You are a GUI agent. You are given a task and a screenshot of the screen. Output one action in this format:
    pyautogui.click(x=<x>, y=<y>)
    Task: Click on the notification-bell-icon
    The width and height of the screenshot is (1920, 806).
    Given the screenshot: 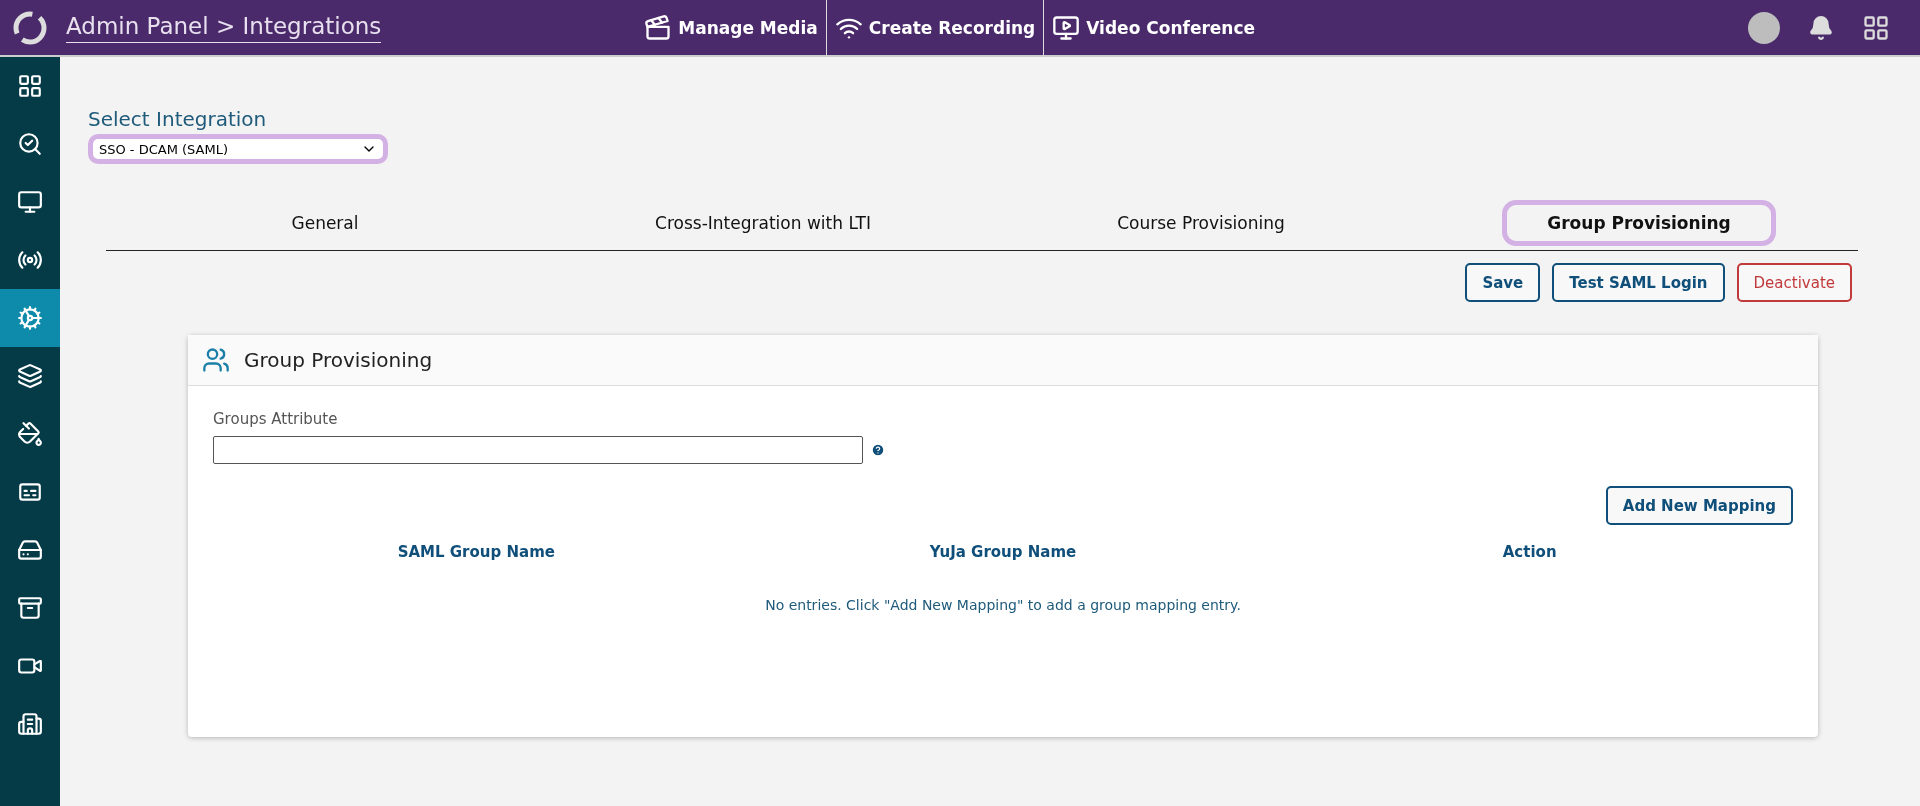 What is the action you would take?
    pyautogui.click(x=1821, y=27)
    